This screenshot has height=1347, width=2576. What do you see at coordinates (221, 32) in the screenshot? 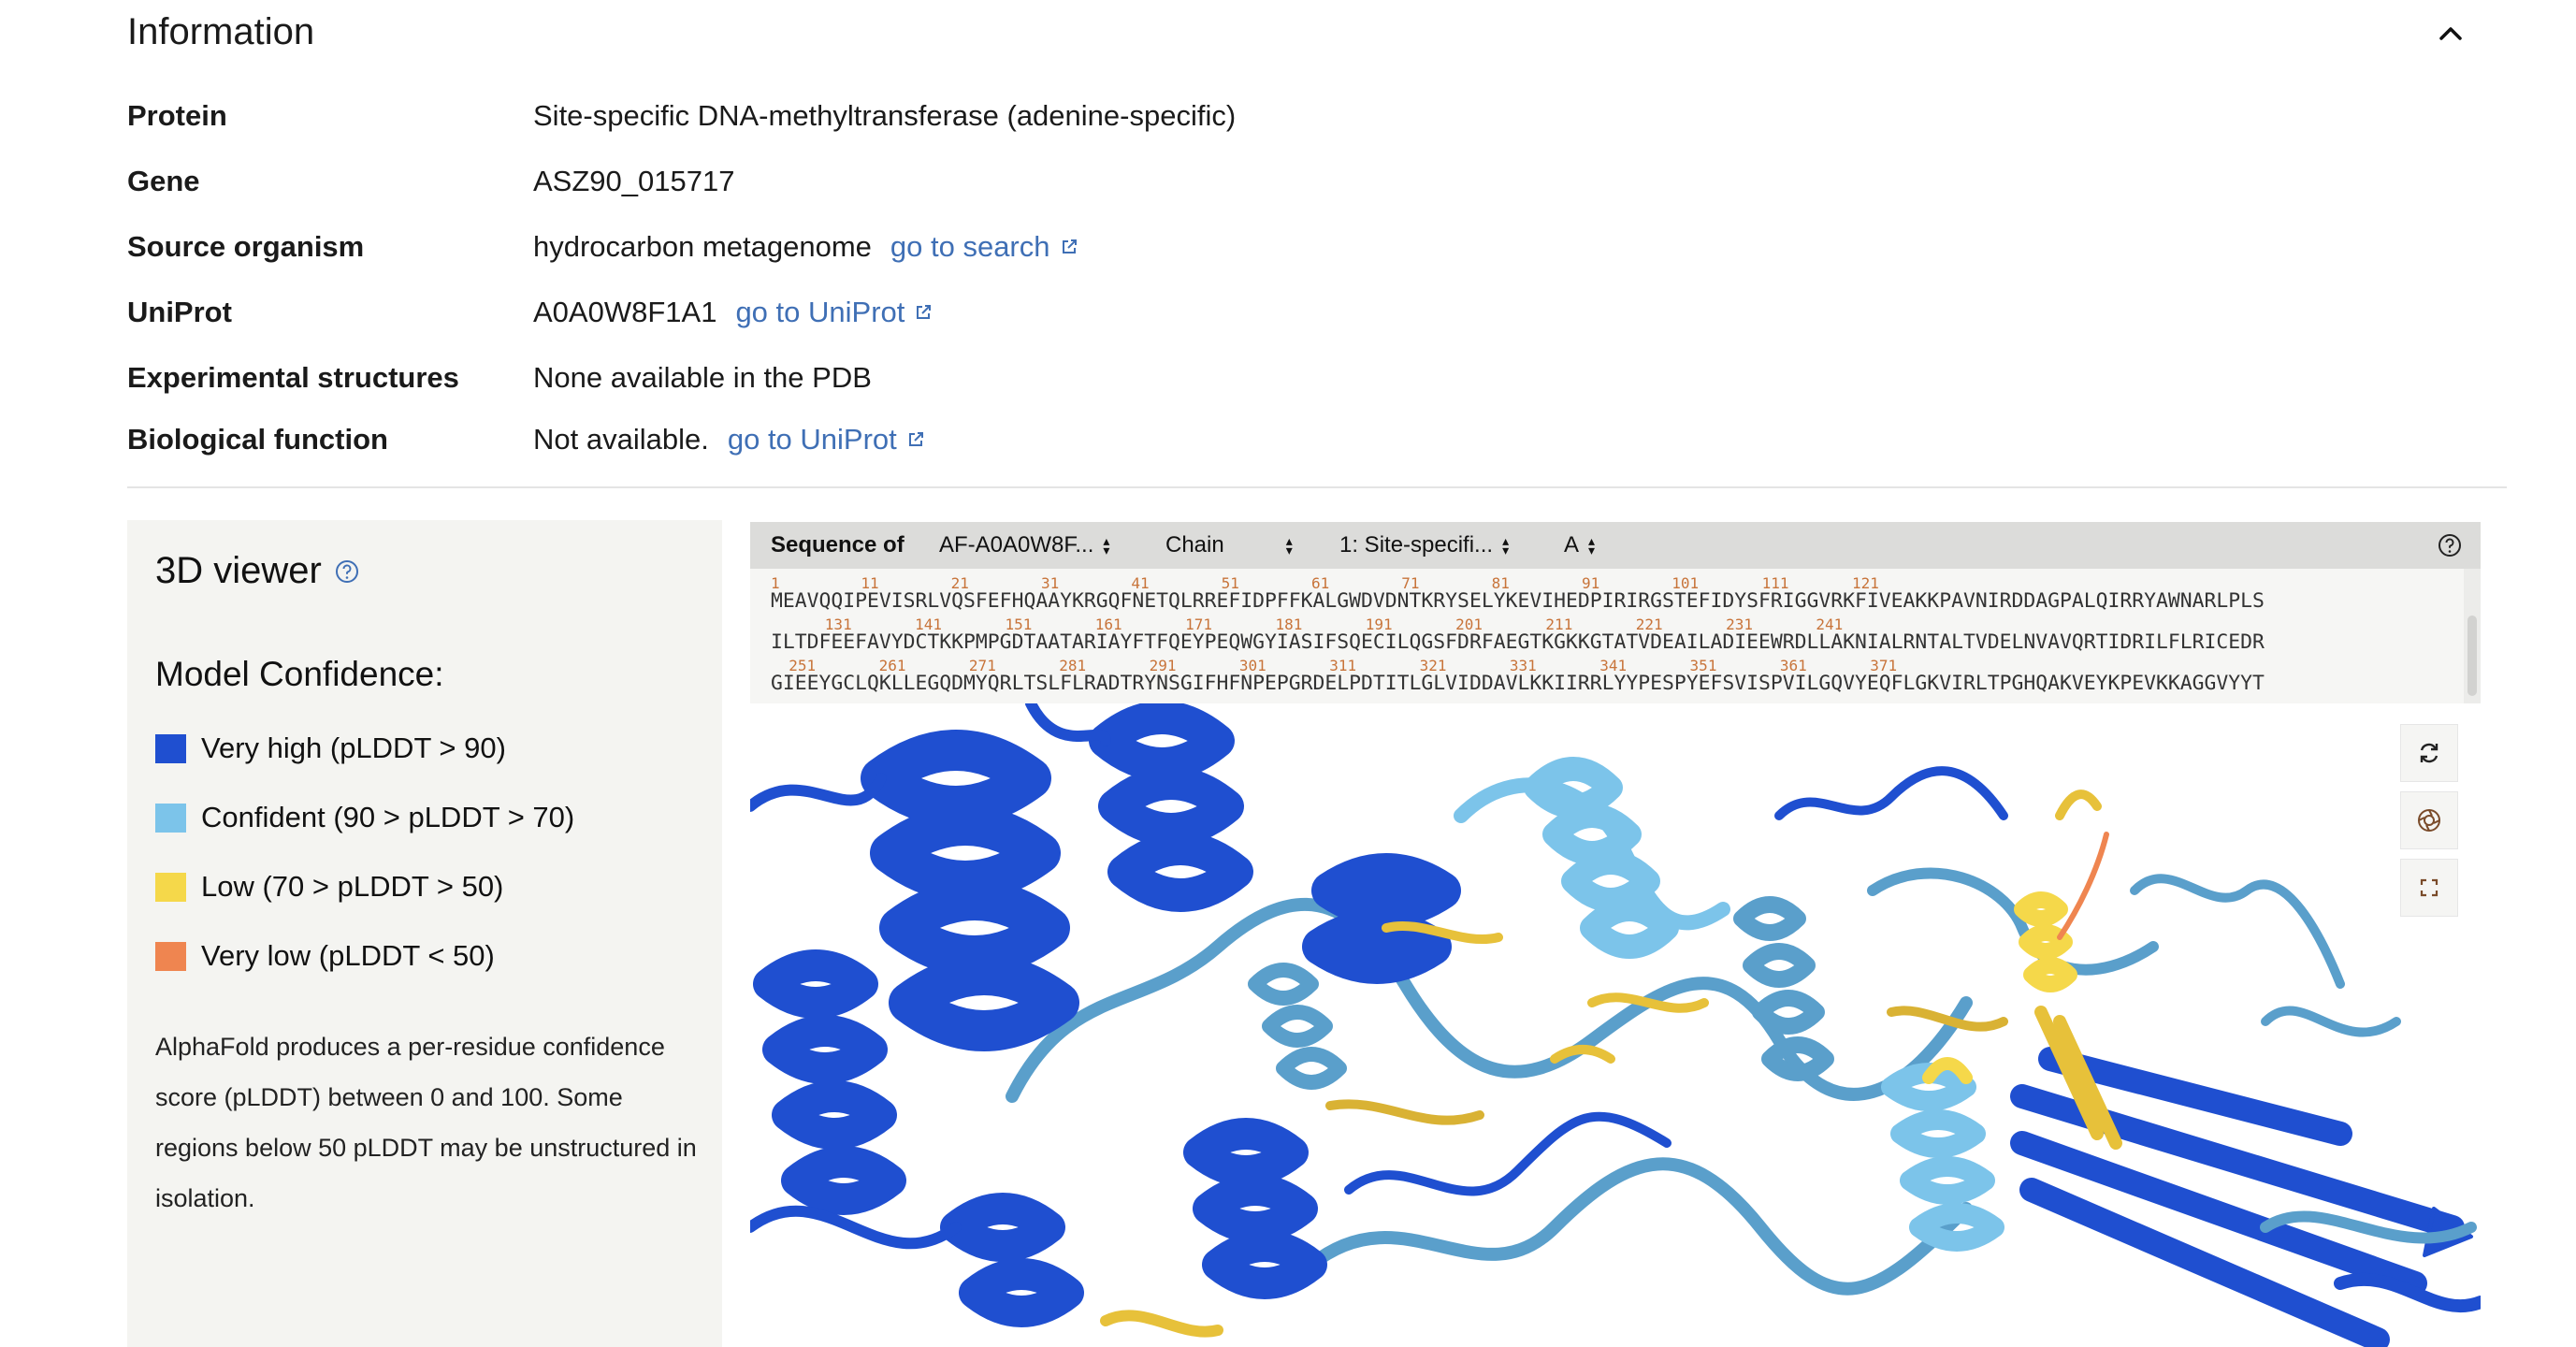
I see `information-heading: Information` at bounding box center [221, 32].